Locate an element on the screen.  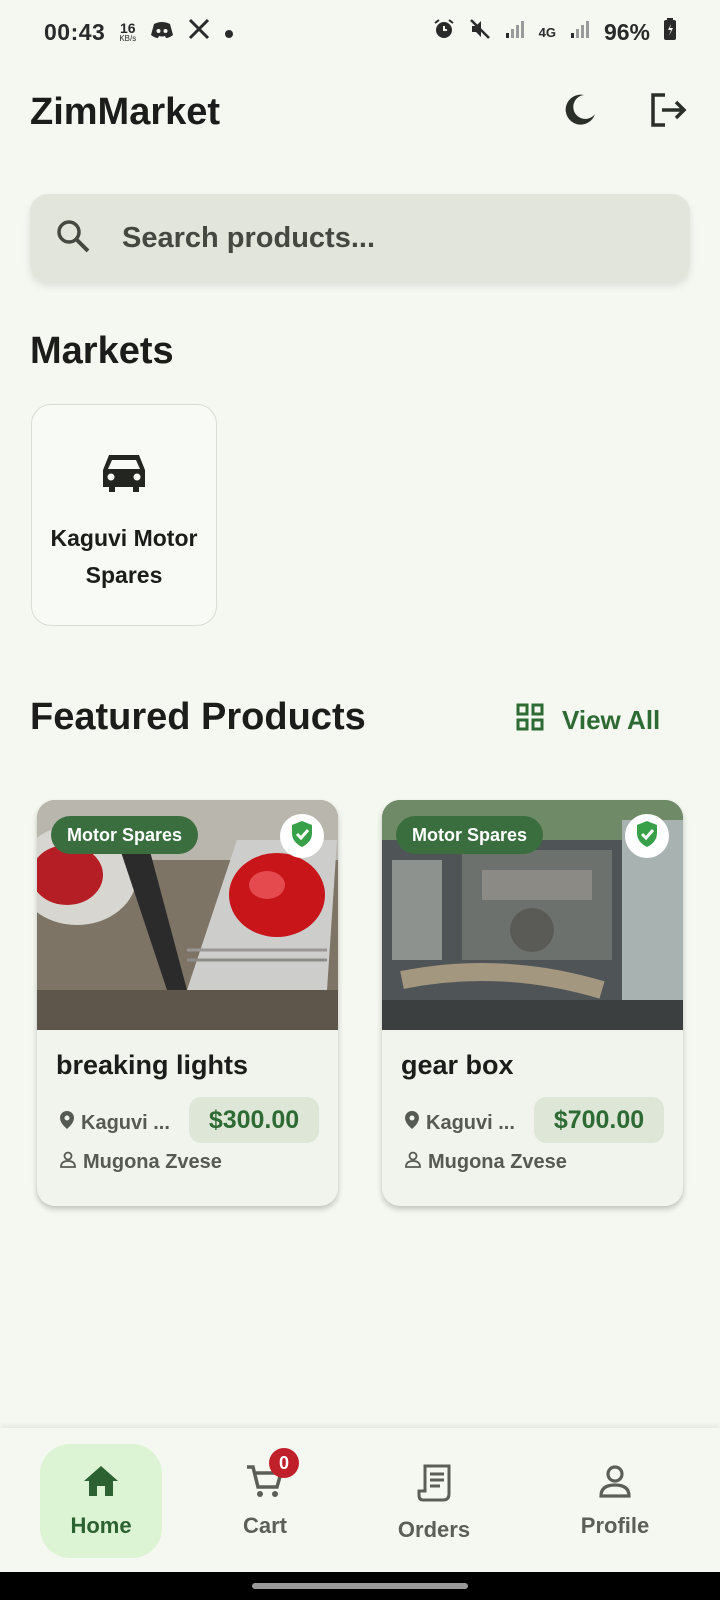
receipt-icon is located at coordinates (434, 1485).